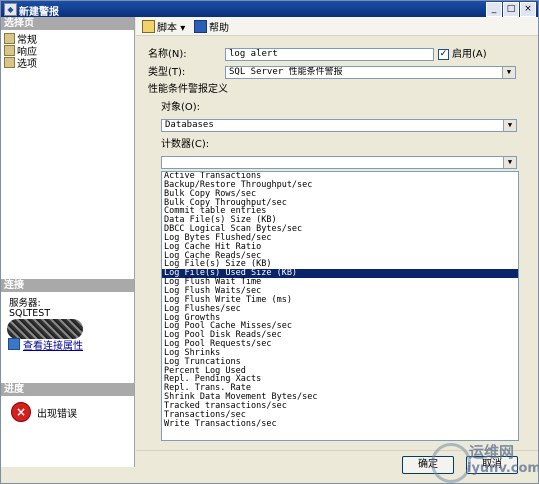  What do you see at coordinates (20, 39) in the screenshot?
I see `page-general: 常规` at bounding box center [20, 39].